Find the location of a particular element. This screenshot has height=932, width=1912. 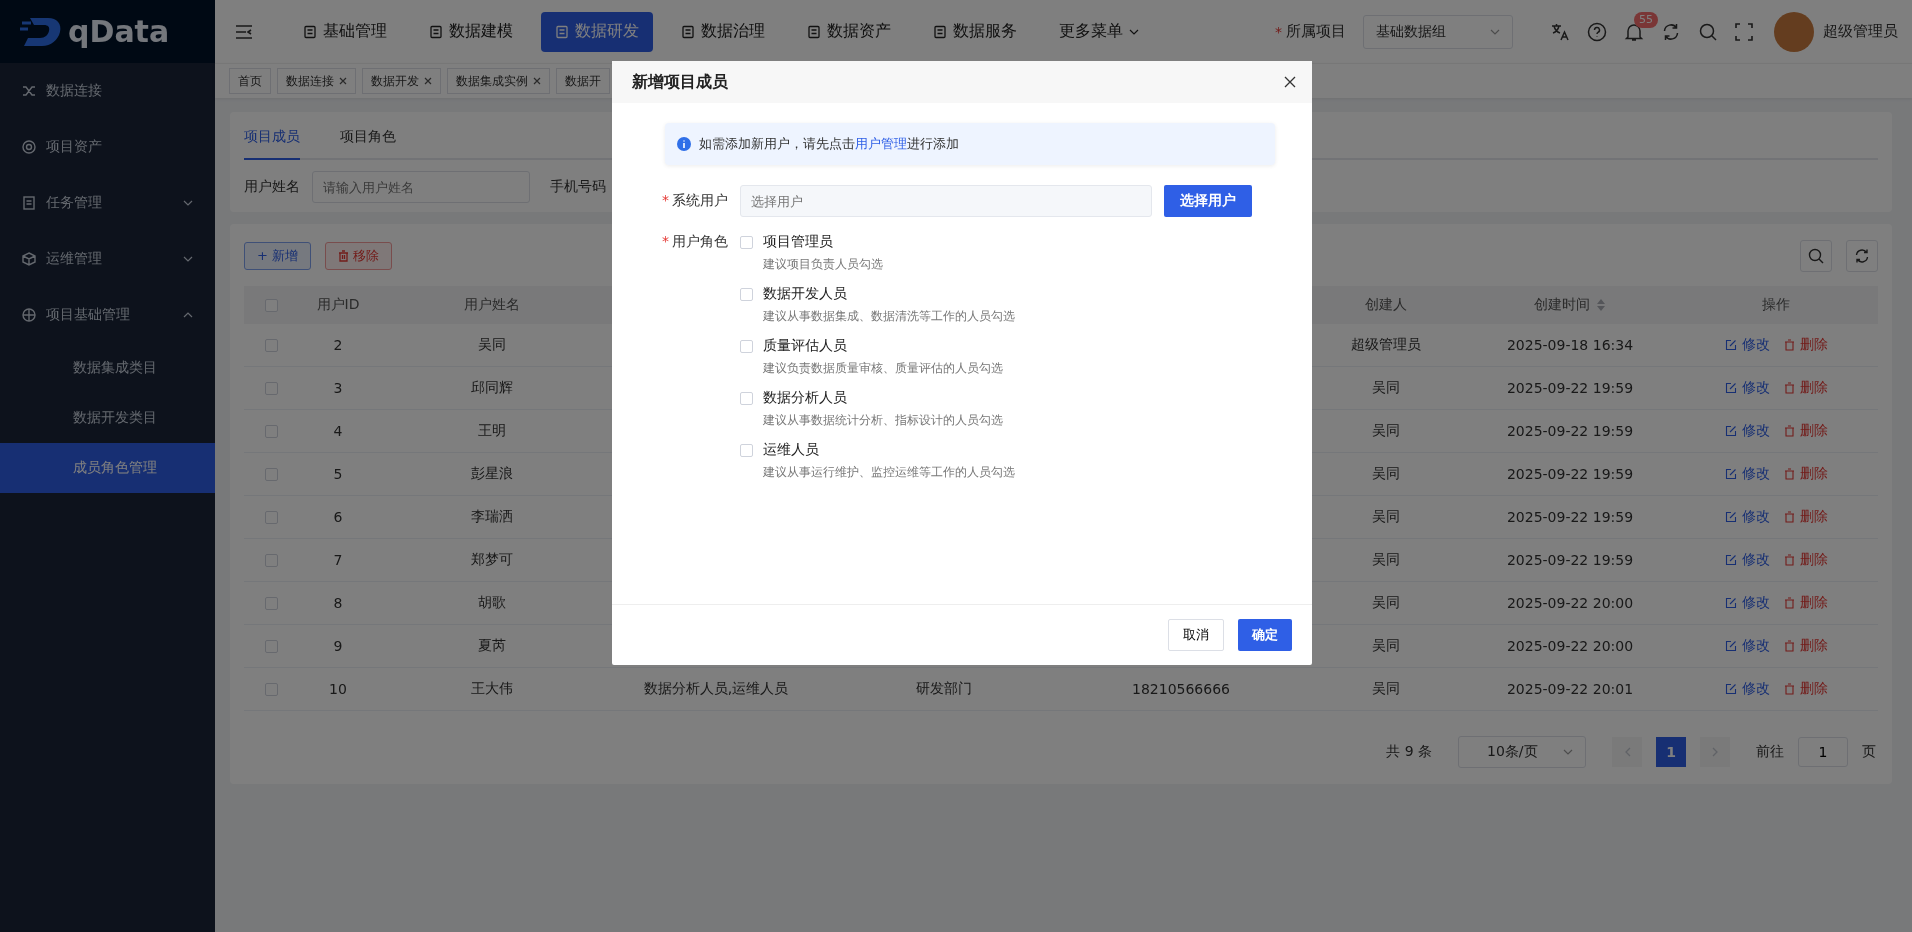

tab: 项目角色 is located at coordinates (368, 138).